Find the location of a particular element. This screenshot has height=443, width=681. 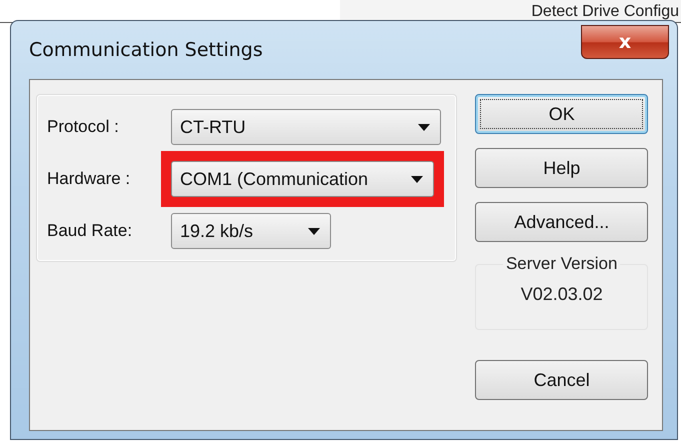

dialog-button: Help is located at coordinates (561, 168).